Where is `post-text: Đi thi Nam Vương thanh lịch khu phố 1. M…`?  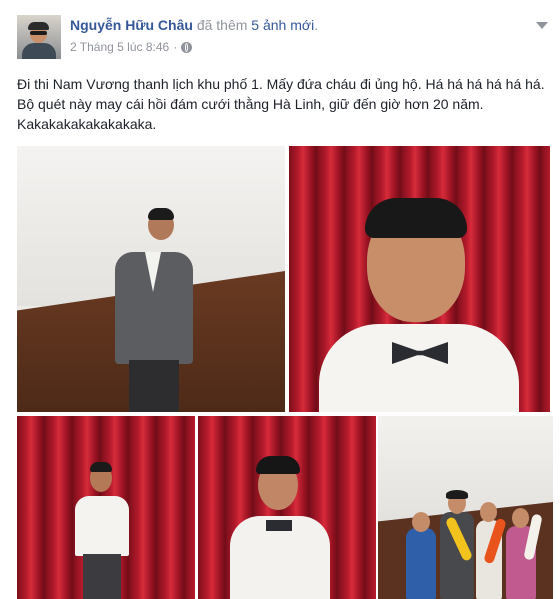 post-text: Đi thi Nam Vương thanh lịch khu phố 1. M… is located at coordinates (281, 104).